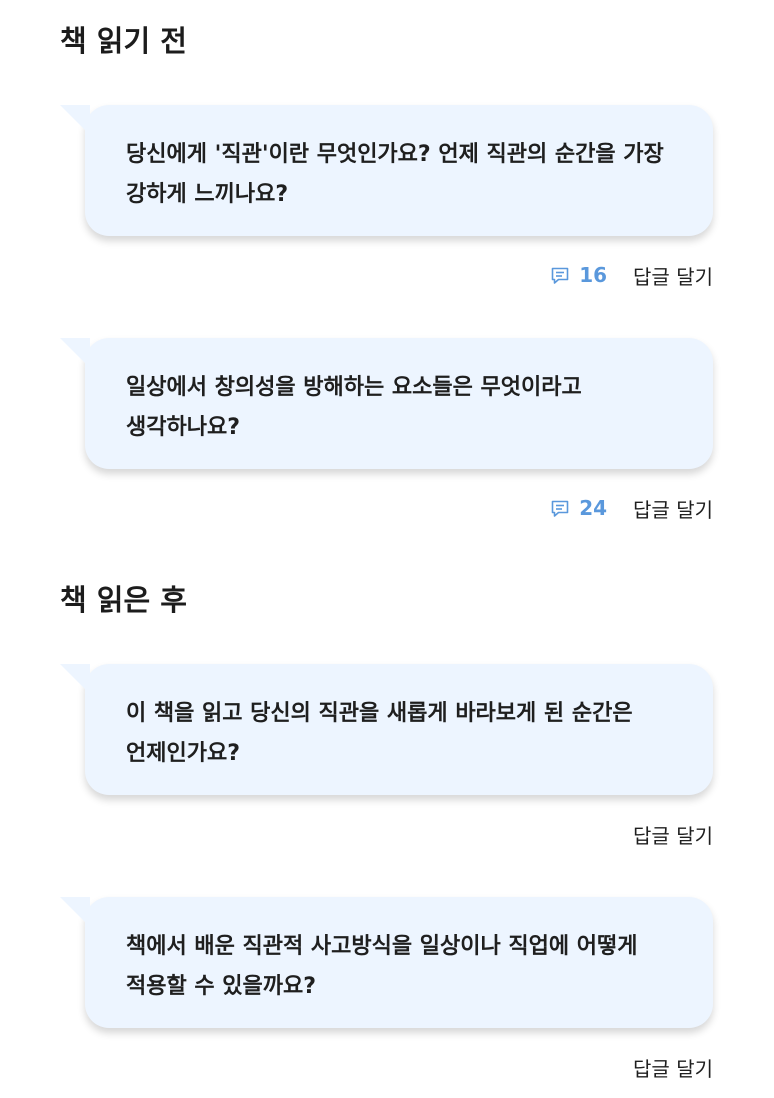  I want to click on reply-count: 24, so click(593, 508).